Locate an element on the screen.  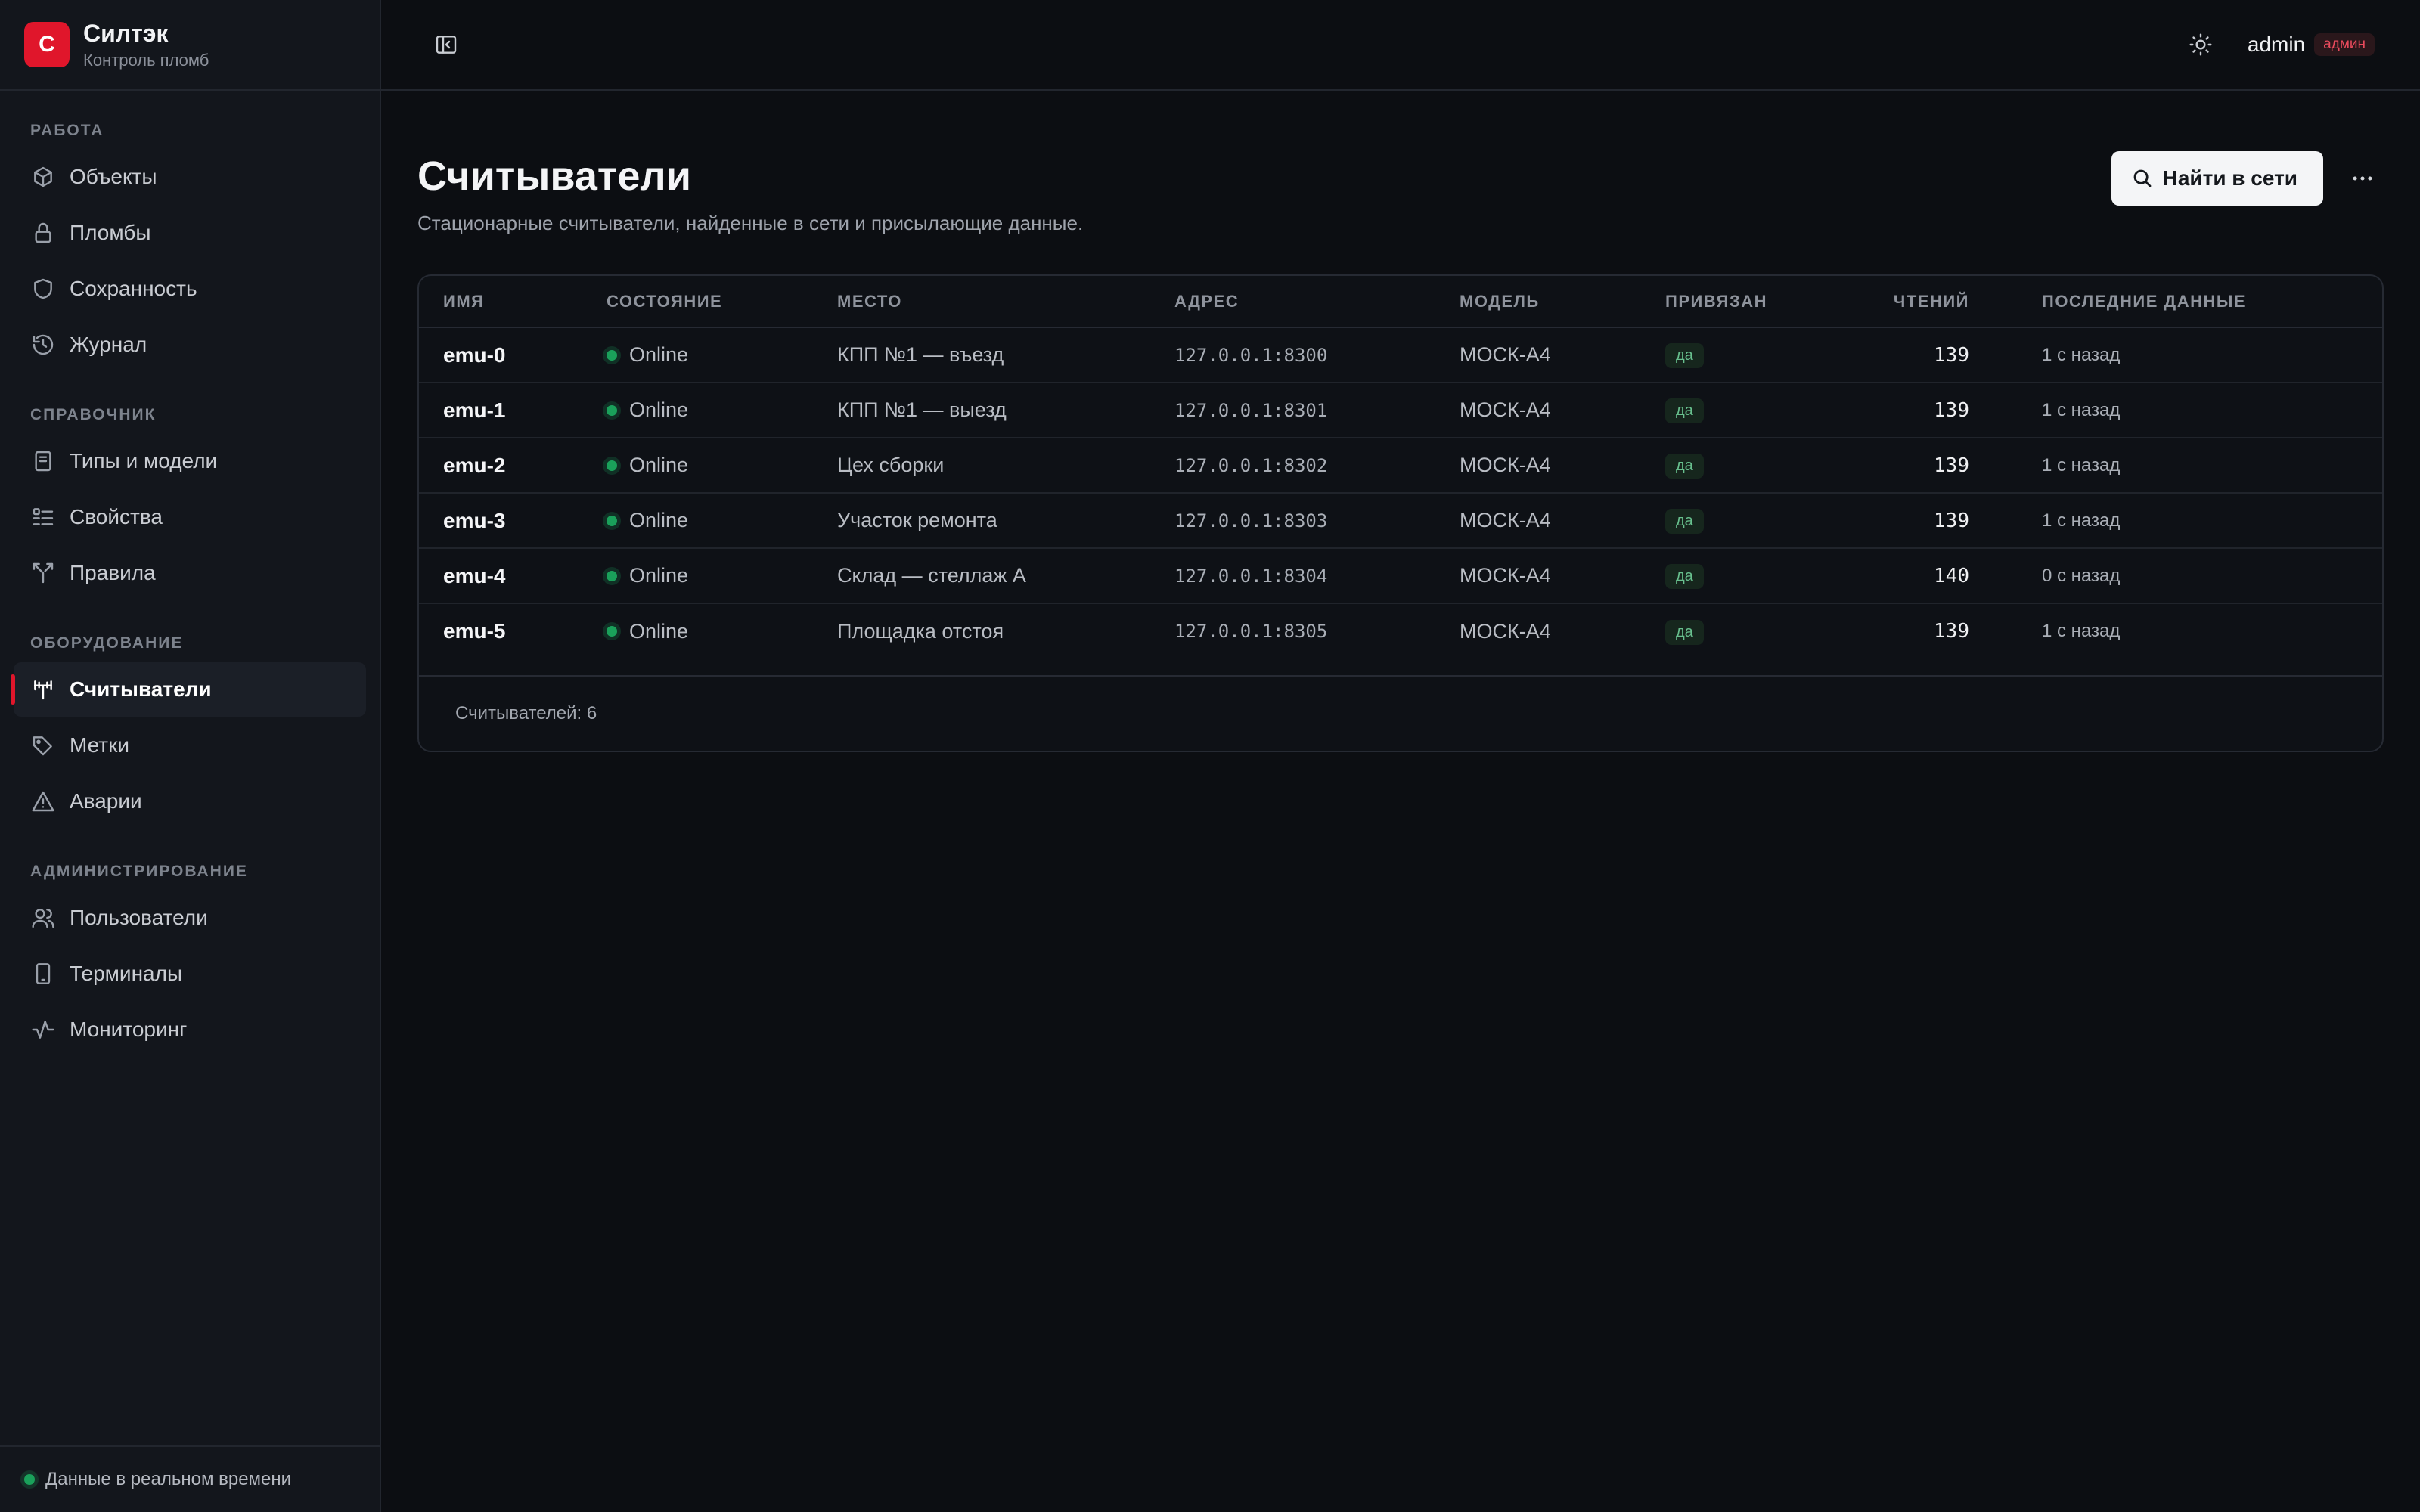
column-header: ПРИВЯЗАН is located at coordinates (1747, 302).